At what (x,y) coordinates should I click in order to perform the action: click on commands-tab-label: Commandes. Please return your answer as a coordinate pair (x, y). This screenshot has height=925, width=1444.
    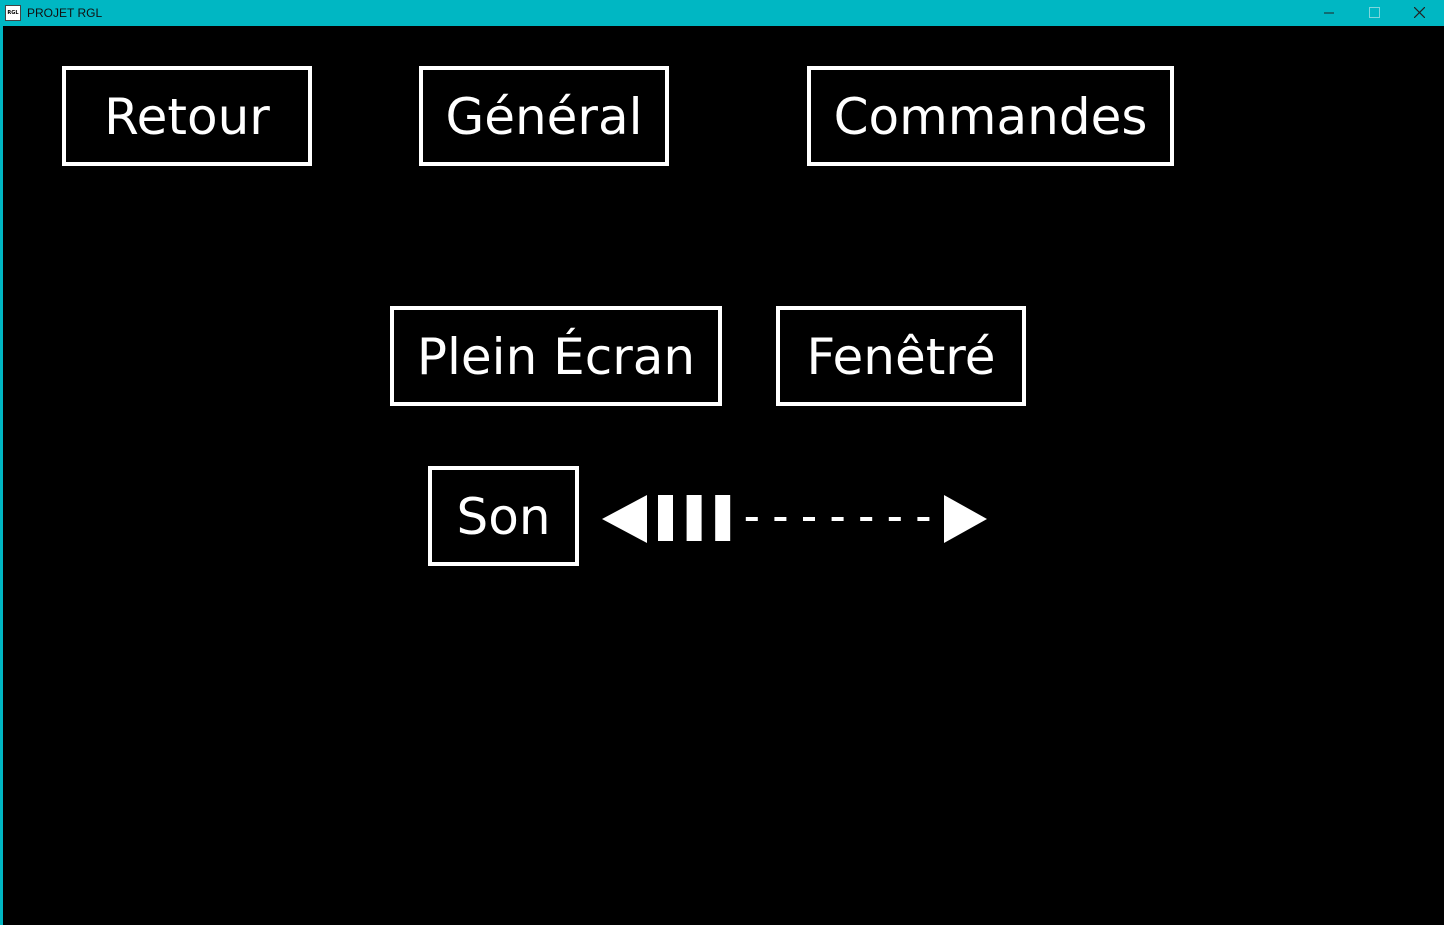
    Looking at the image, I should click on (990, 117).